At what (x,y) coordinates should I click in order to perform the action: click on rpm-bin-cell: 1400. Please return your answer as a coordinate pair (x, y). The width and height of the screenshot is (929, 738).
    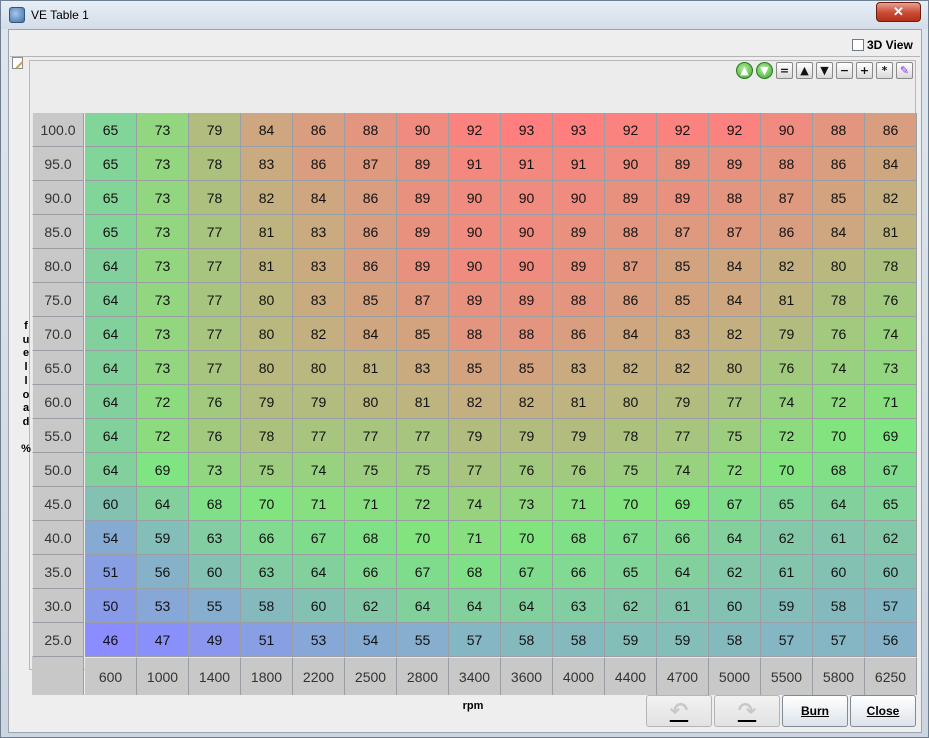
    Looking at the image, I should click on (215, 676).